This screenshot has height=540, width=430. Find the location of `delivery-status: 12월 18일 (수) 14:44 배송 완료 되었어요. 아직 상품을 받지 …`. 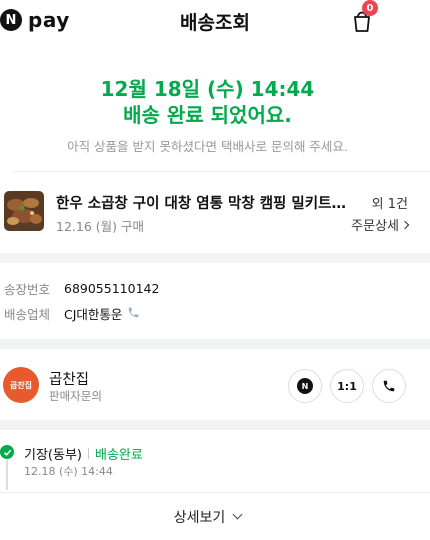

delivery-status: 12월 18일 (수) 14:44 배송 완료 되었어요. 아직 상품을 받지 … is located at coordinates (207, 115).